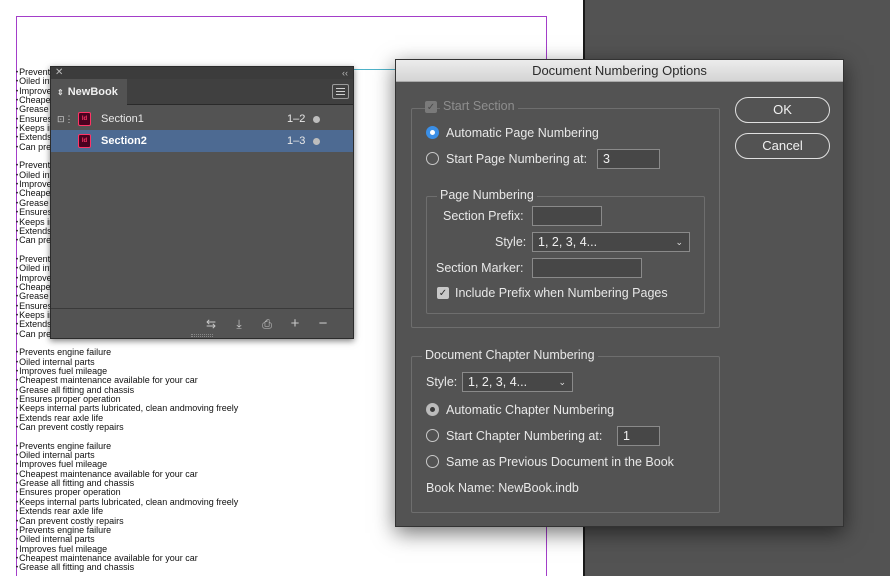  What do you see at coordinates (782, 146) in the screenshot?
I see `cancel-button: Cancel` at bounding box center [782, 146].